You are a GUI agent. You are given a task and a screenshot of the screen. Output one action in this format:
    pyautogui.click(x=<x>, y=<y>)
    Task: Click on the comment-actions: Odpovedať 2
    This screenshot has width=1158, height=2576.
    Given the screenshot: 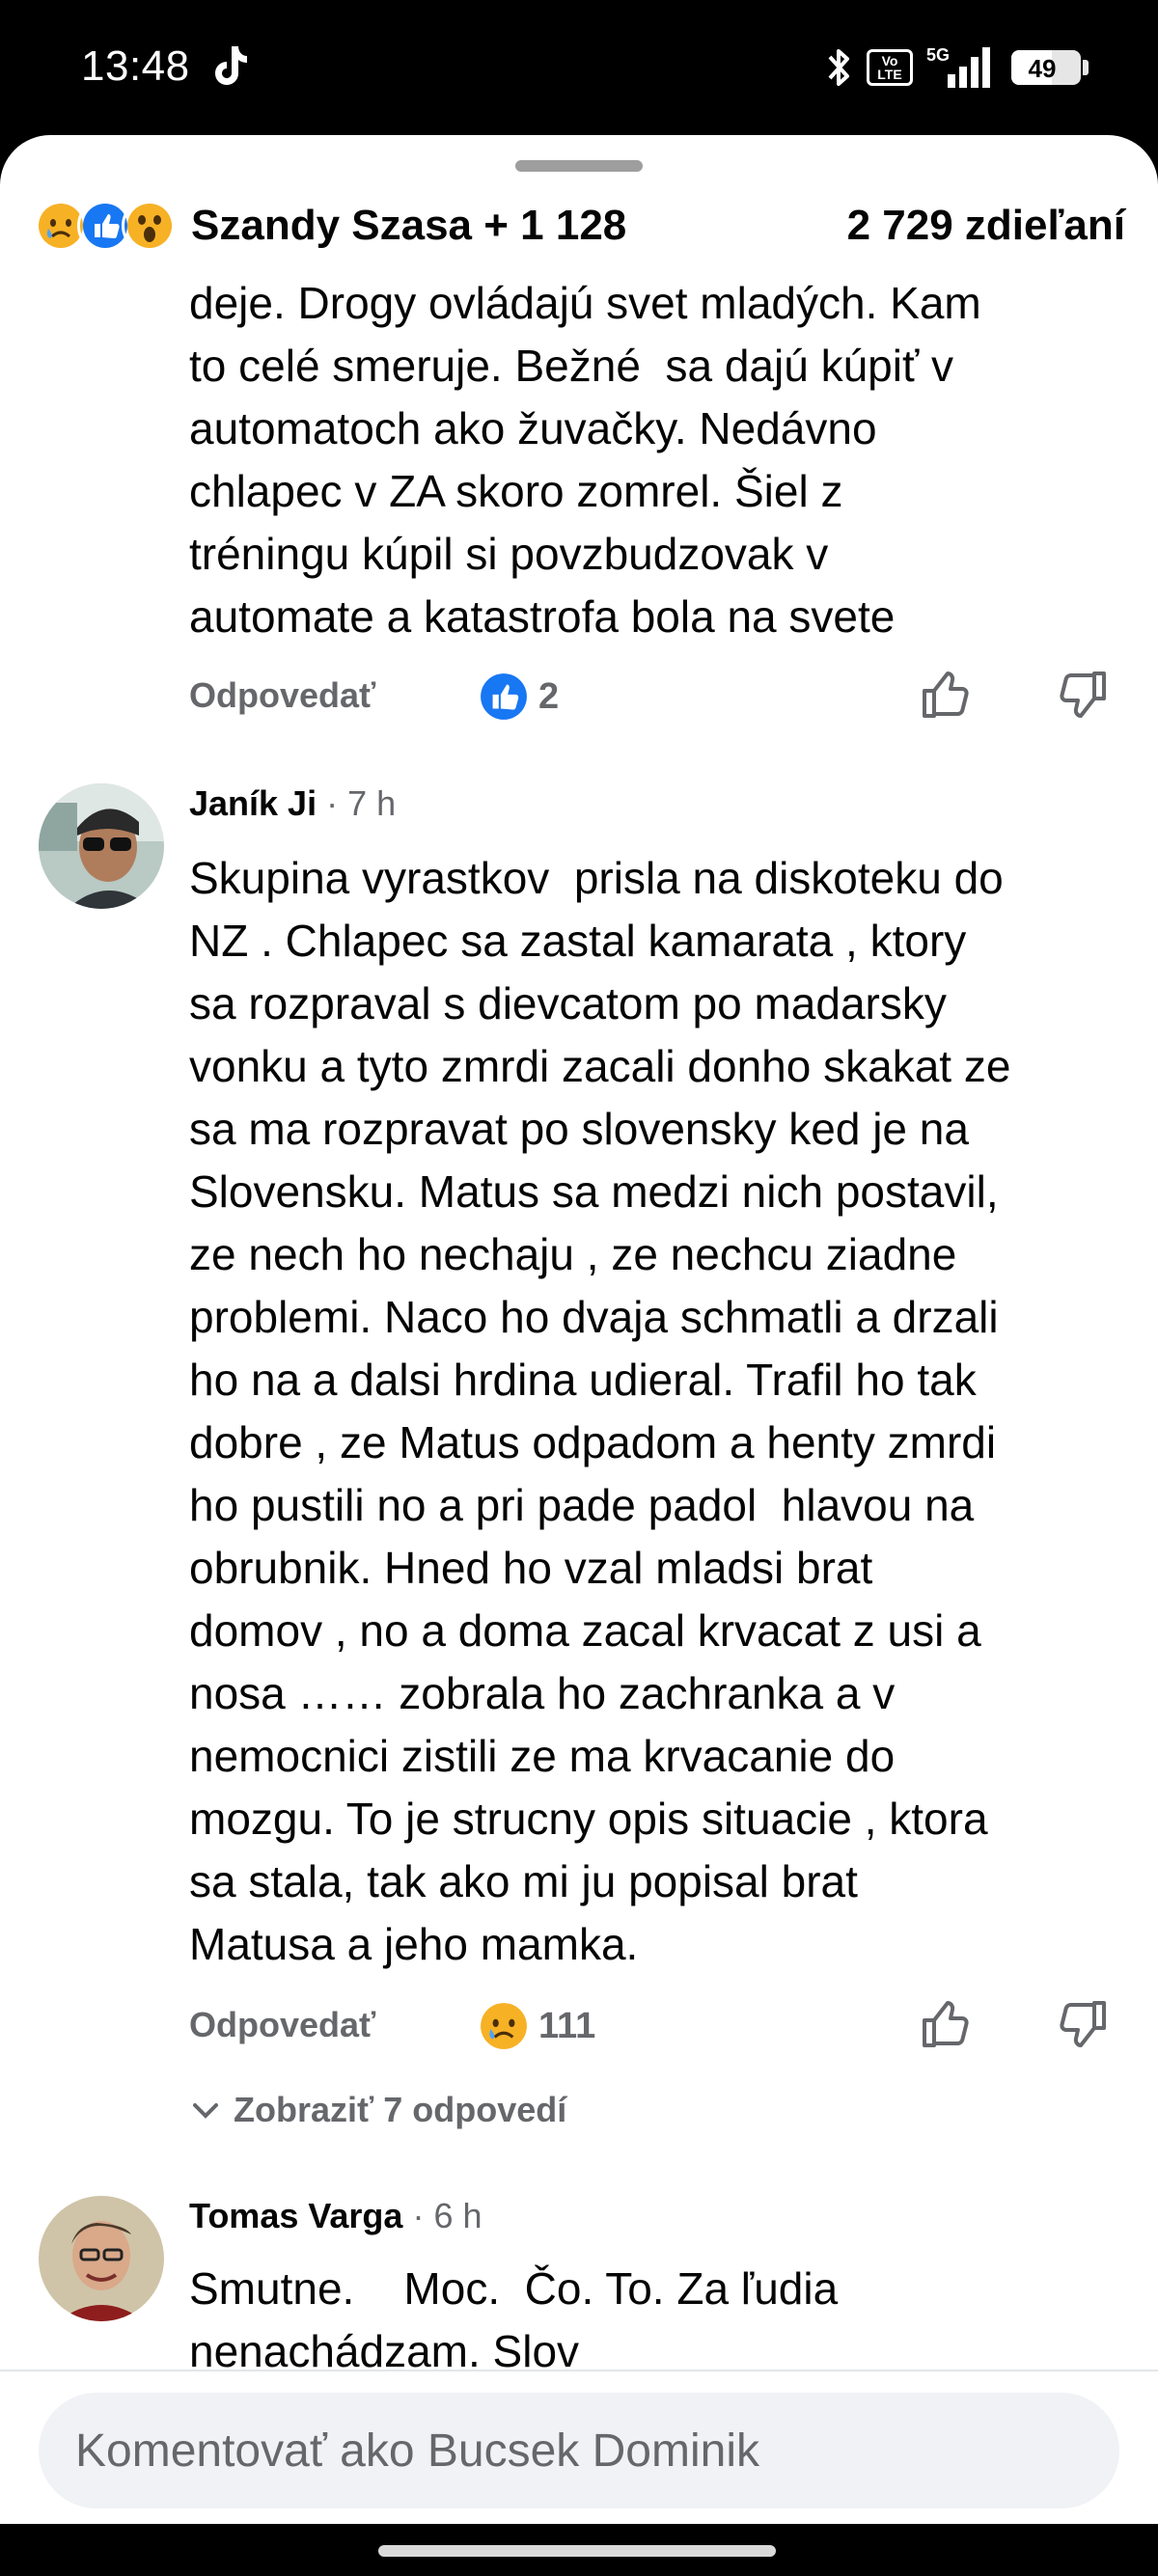 What is the action you would take?
    pyautogui.click(x=657, y=697)
    